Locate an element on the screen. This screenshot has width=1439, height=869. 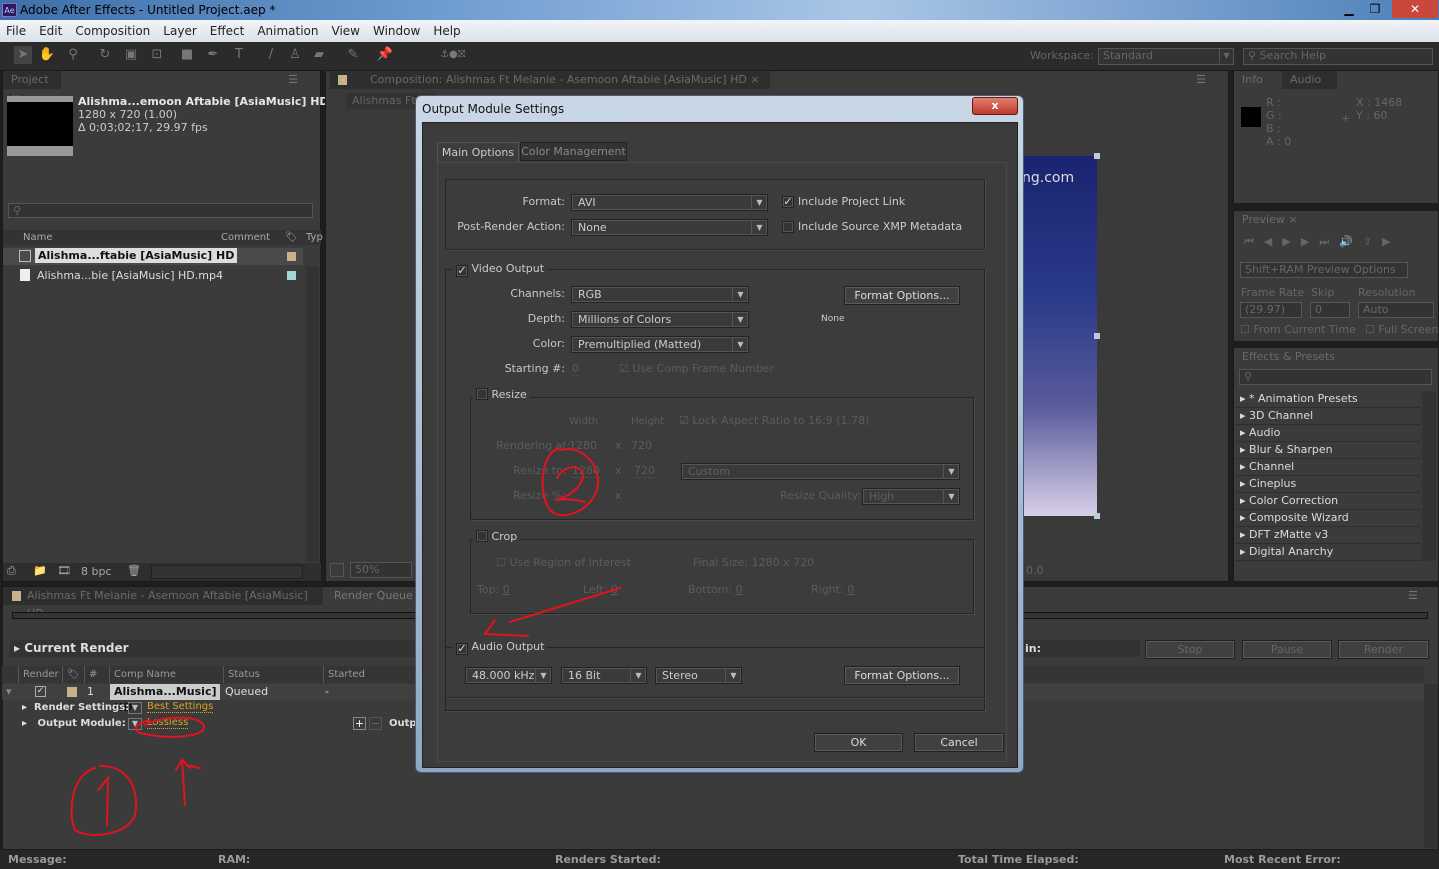
lock-aspect-checkbox: ☑ Lock Aspect Ratio to 16:9 (1.78) is located at coordinates (774, 420).